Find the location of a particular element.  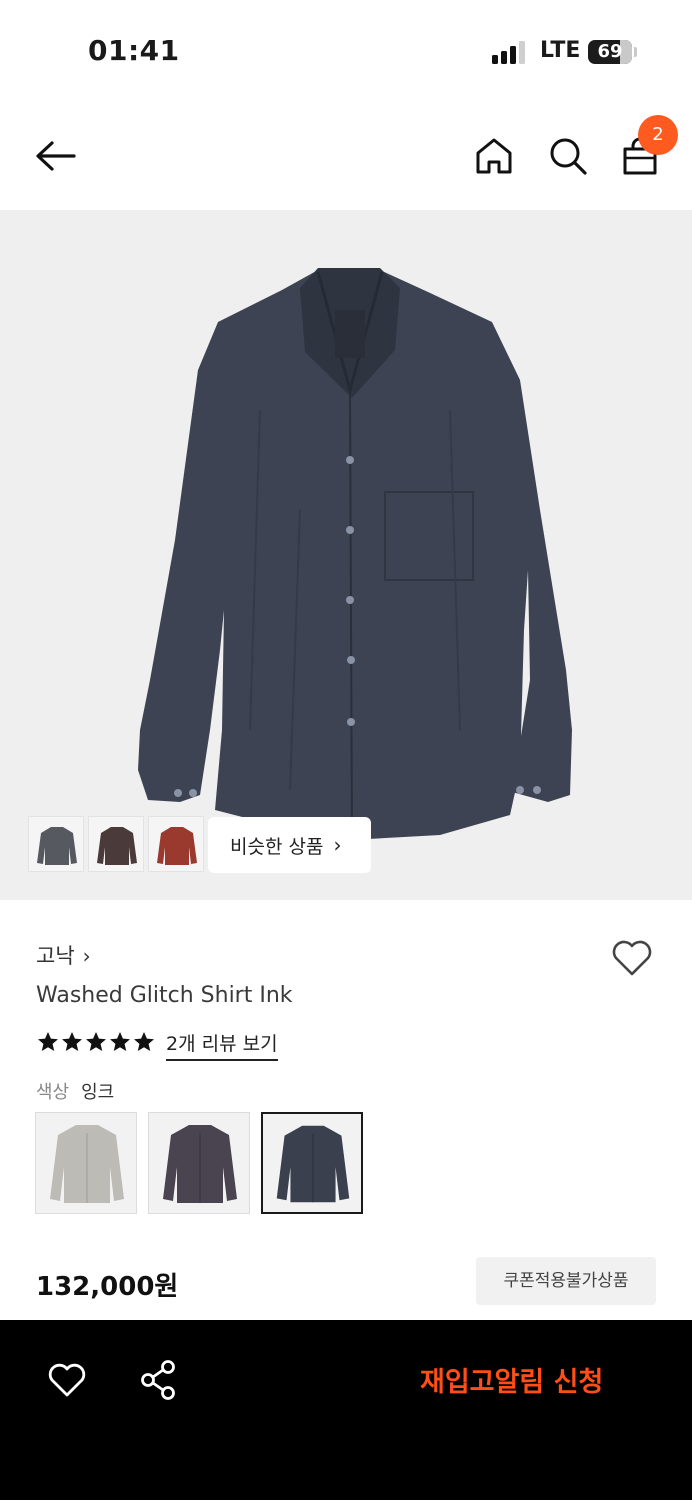

similar-thumbnail-brown is located at coordinates (116, 844).